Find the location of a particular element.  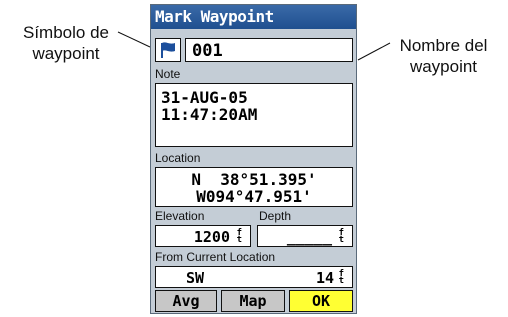

leader-line-left is located at coordinates (134, 39).